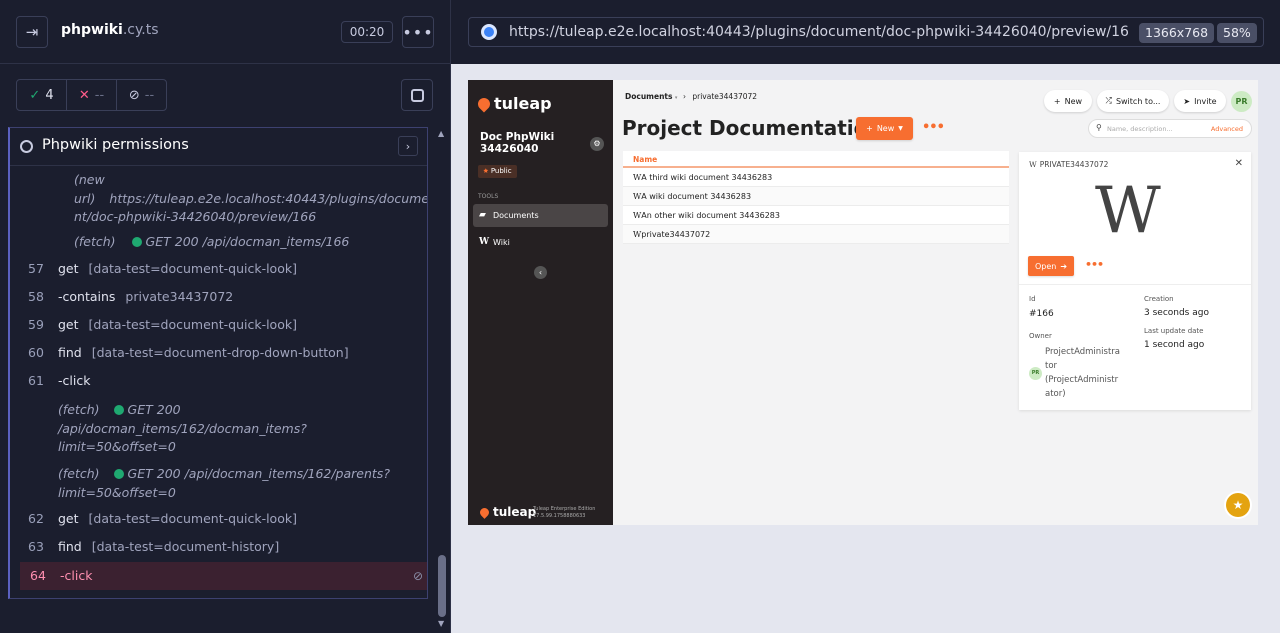  I want to click on collapse-icon: ⇥, so click(32, 32).